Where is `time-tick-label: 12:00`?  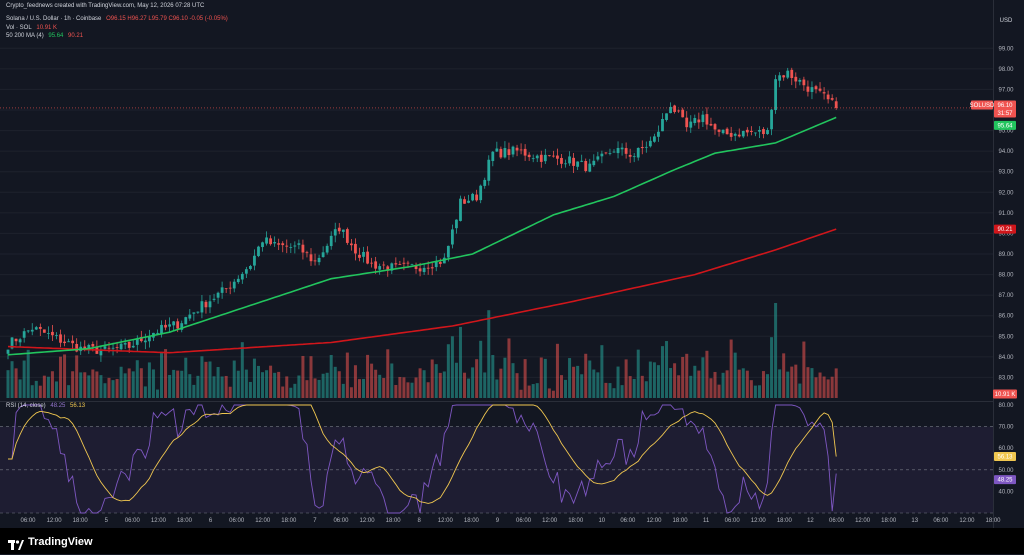 time-tick-label: 12:00 is located at coordinates (368, 521).